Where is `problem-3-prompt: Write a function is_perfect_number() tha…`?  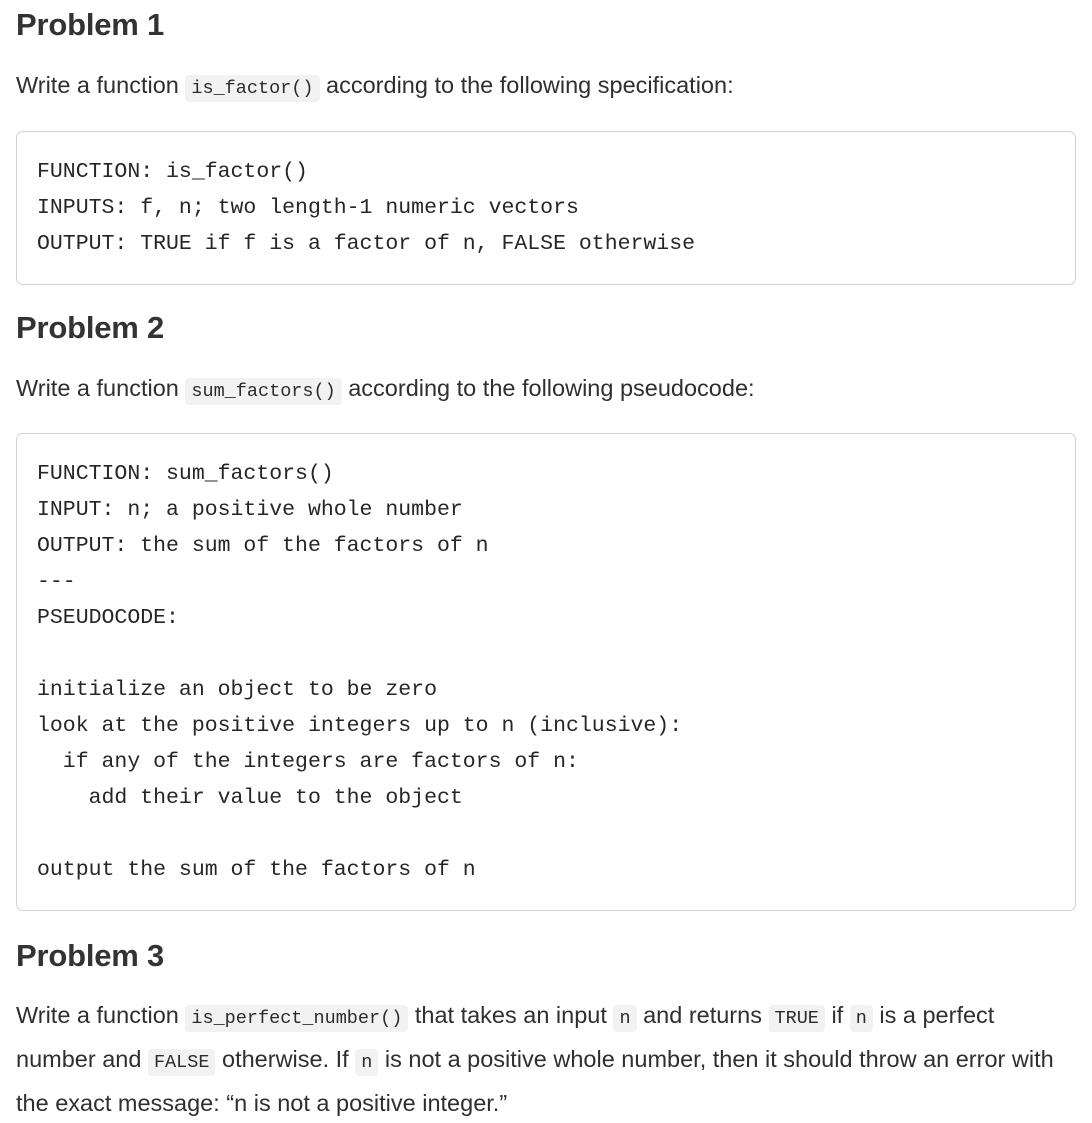 problem-3-prompt: Write a function is_perfect_number() tha… is located at coordinates (546, 1059).